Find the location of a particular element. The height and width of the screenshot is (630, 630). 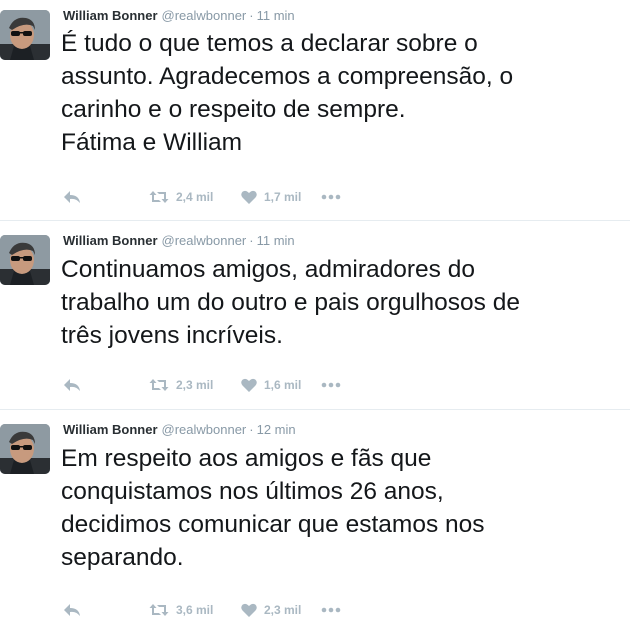

like-count: 1,6 mil is located at coordinates (283, 385).